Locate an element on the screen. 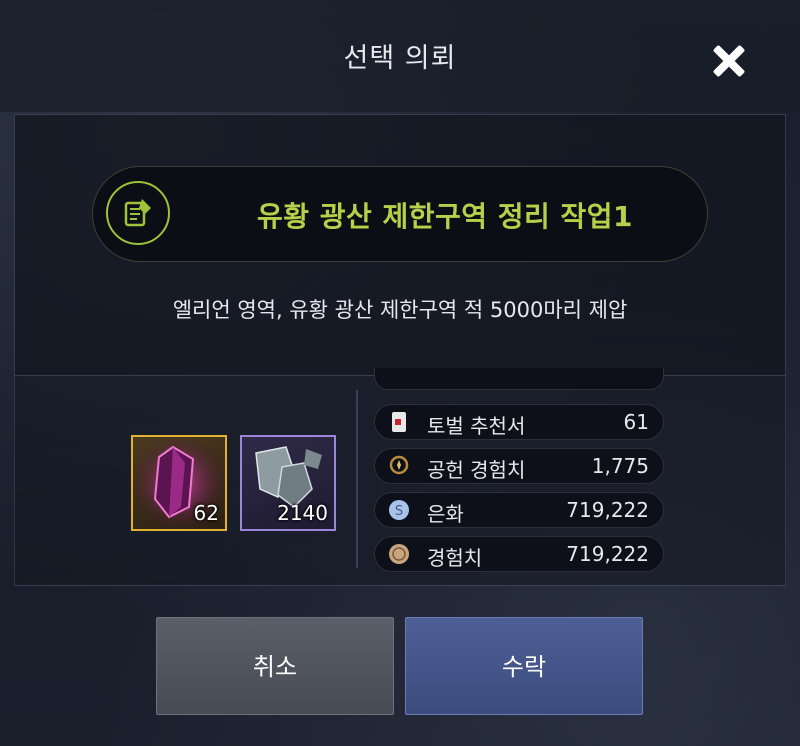  exp-coin-icon is located at coordinates (399, 554).